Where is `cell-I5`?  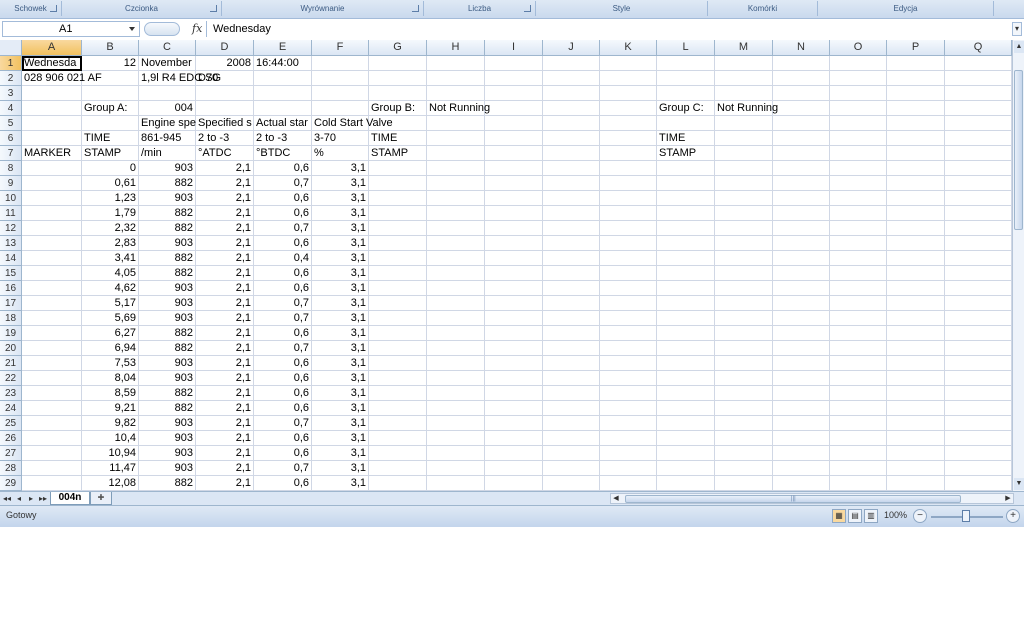 cell-I5 is located at coordinates (514, 123).